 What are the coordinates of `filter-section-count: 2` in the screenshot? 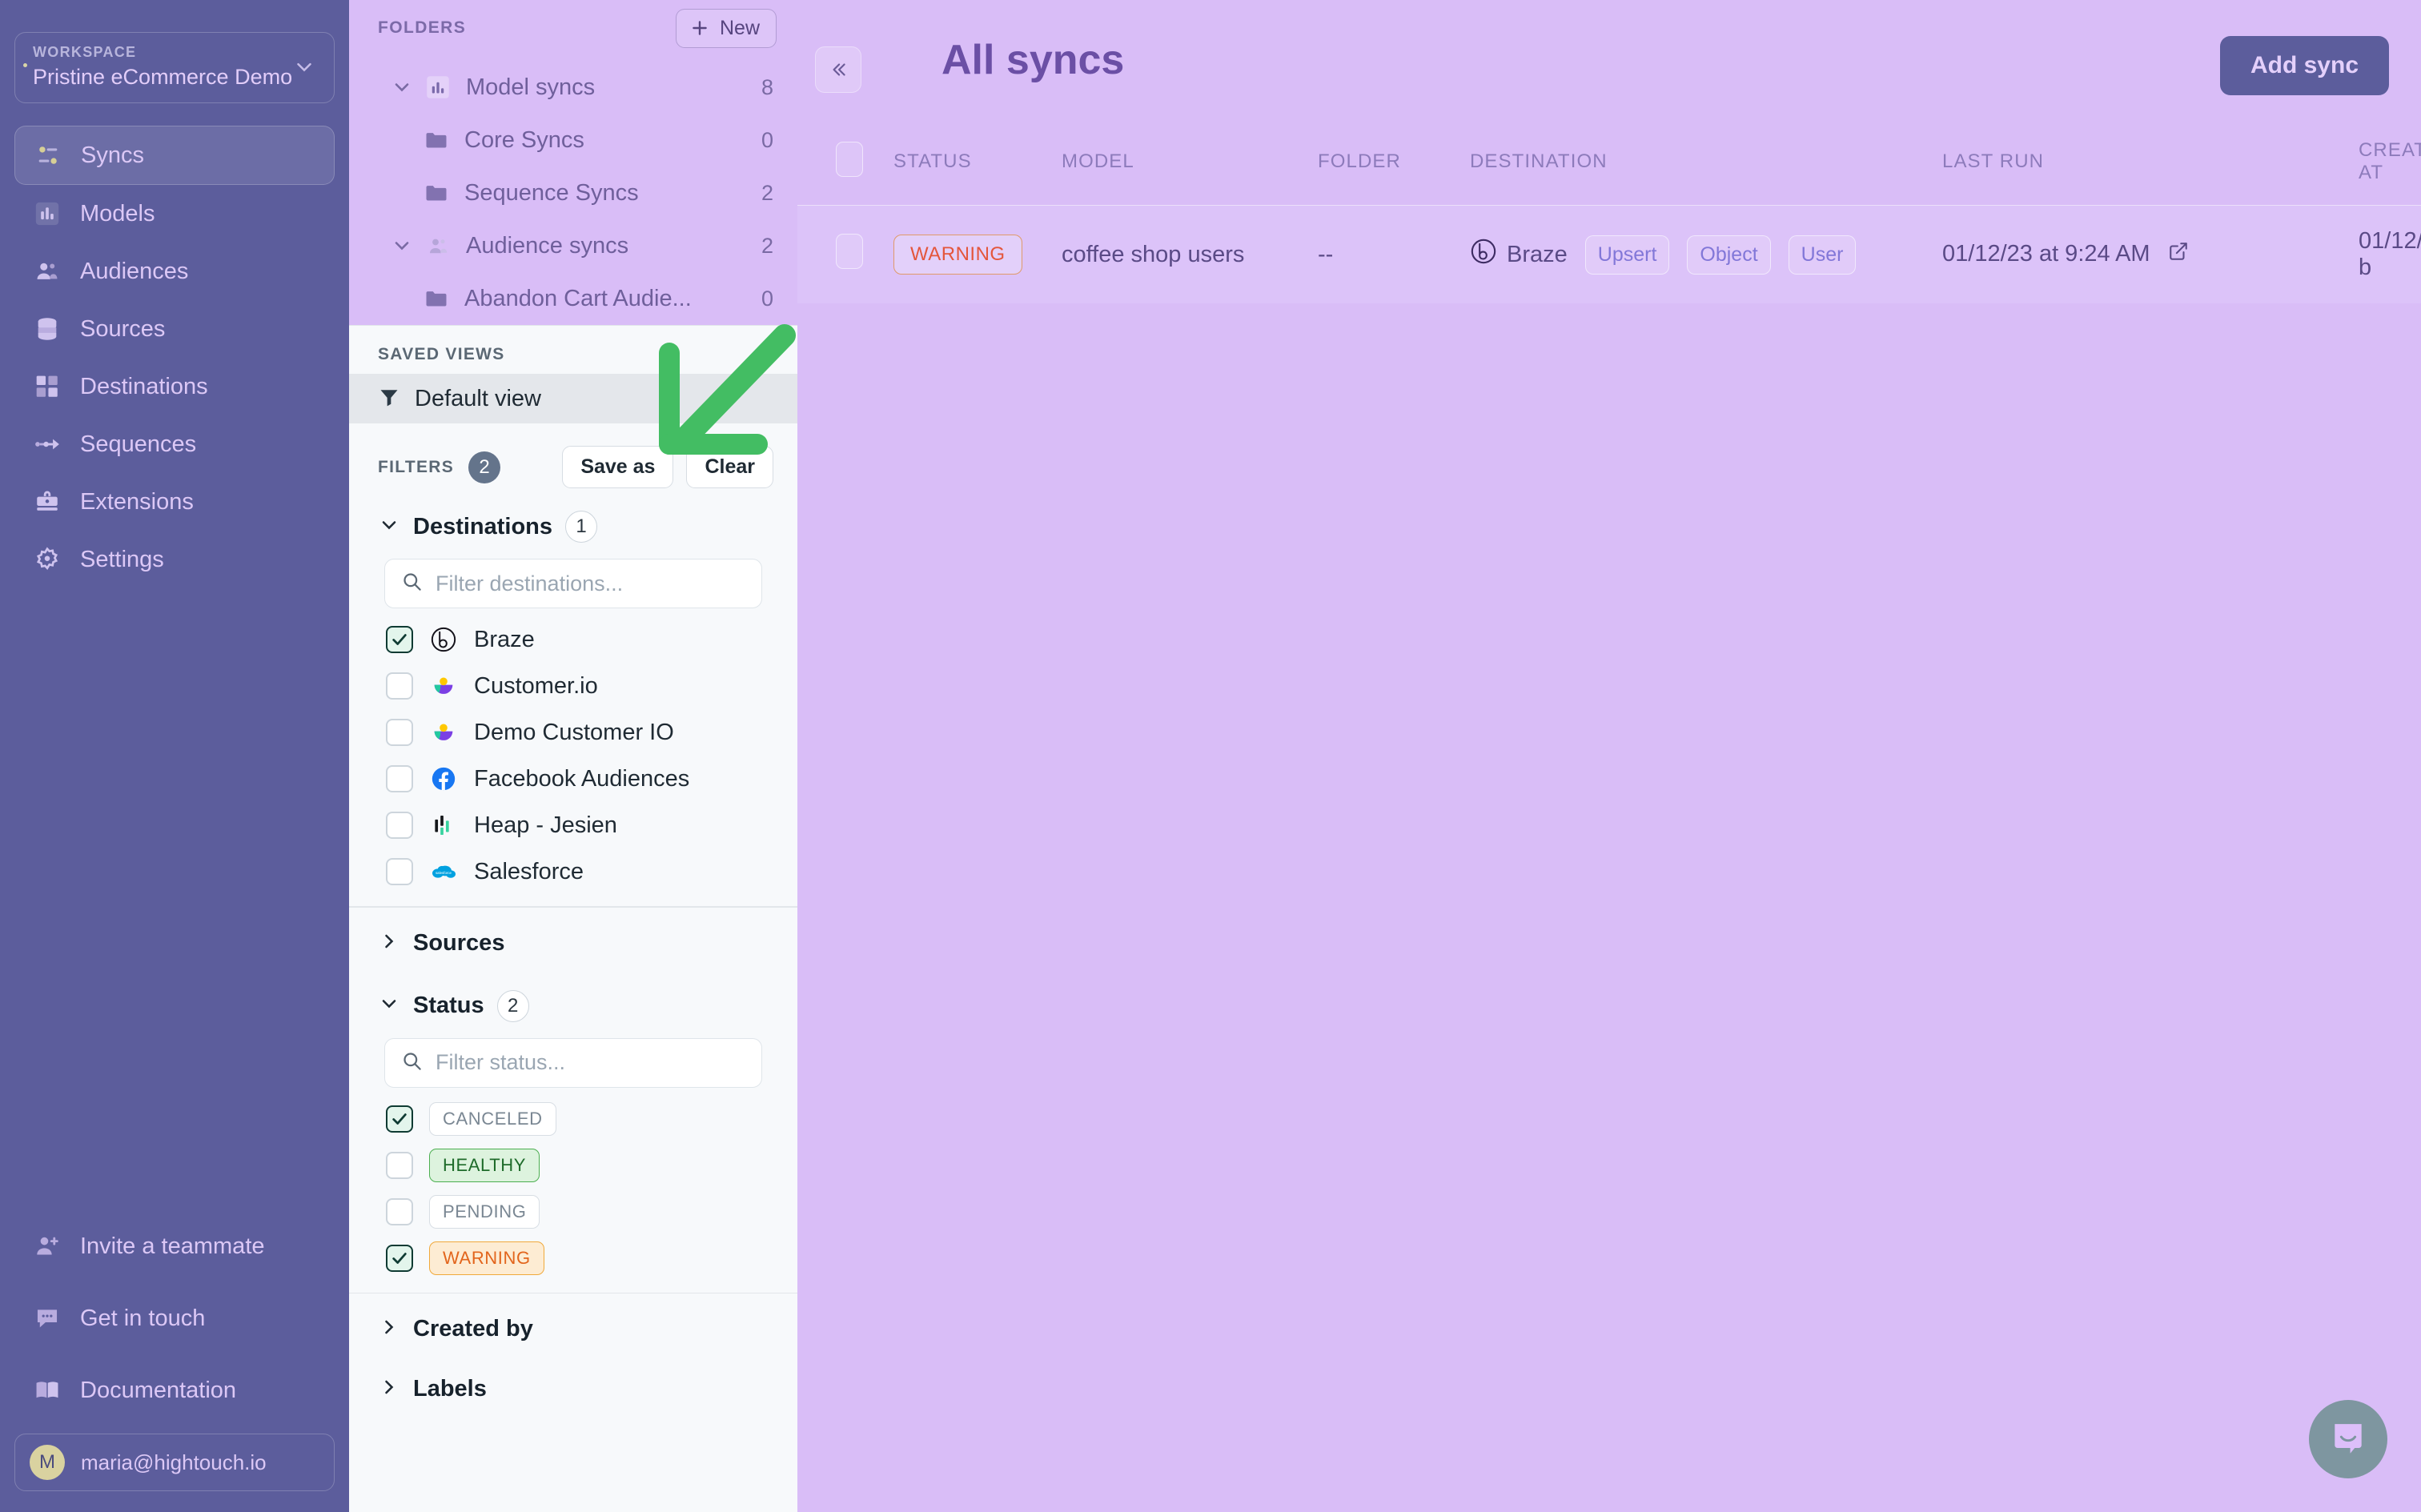 It's located at (512, 1006).